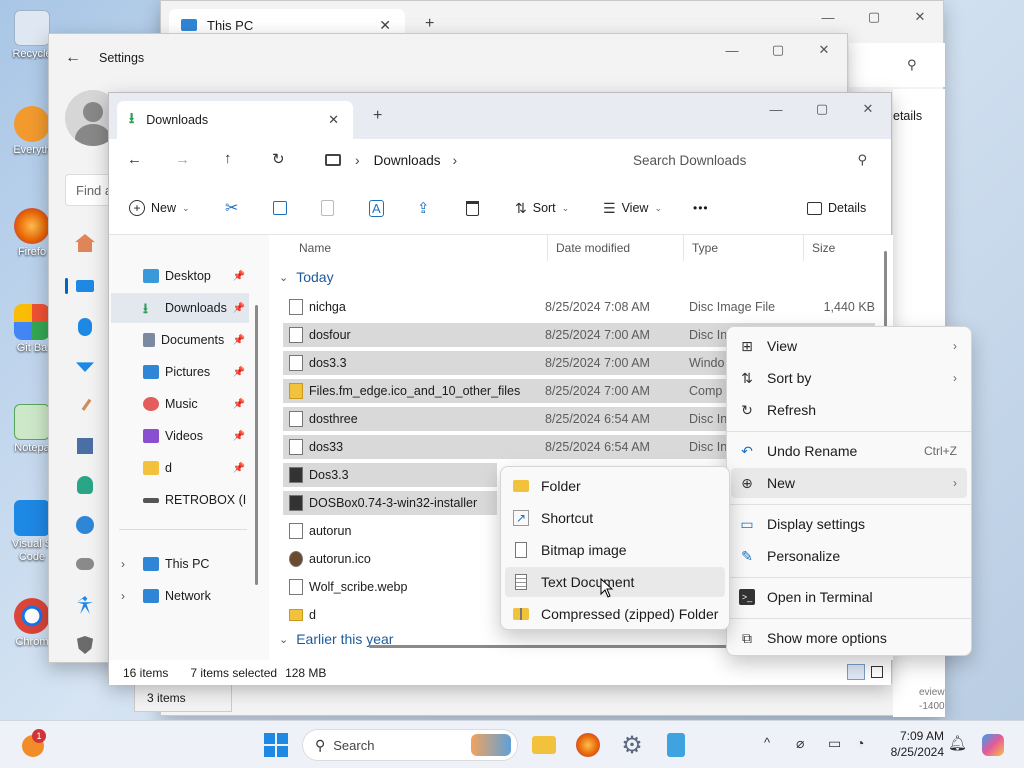 Image resolution: width=1024 pixels, height=768 pixels. What do you see at coordinates (423, 208) in the screenshot?
I see `share-button: ⇪` at bounding box center [423, 208].